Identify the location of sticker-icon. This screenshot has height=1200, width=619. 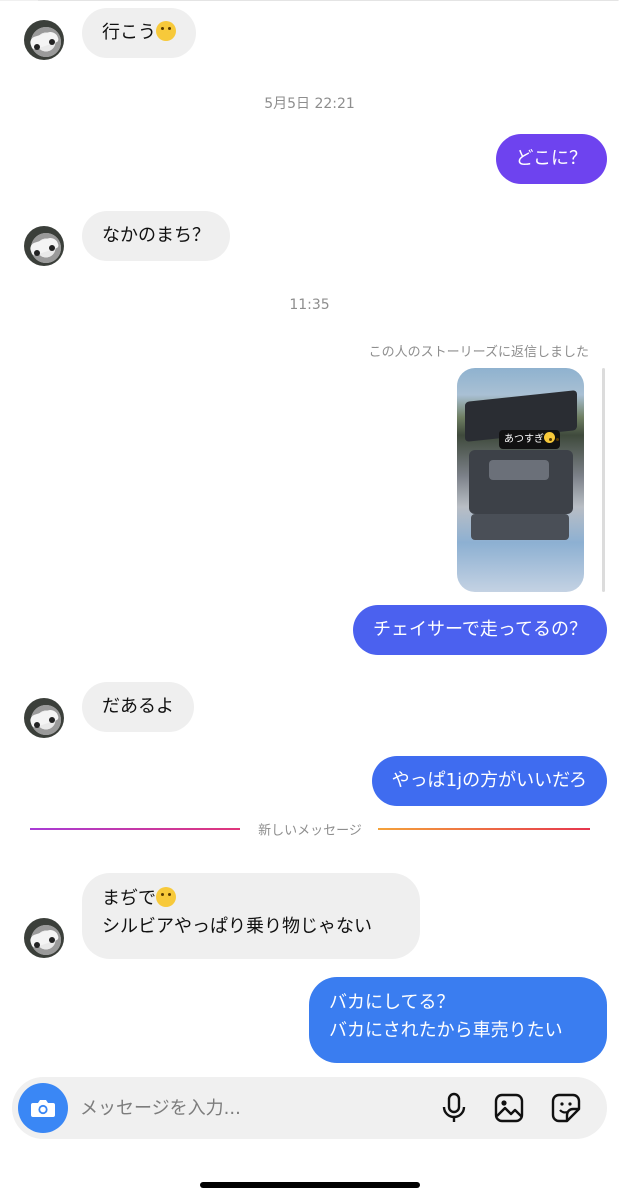
(566, 1108).